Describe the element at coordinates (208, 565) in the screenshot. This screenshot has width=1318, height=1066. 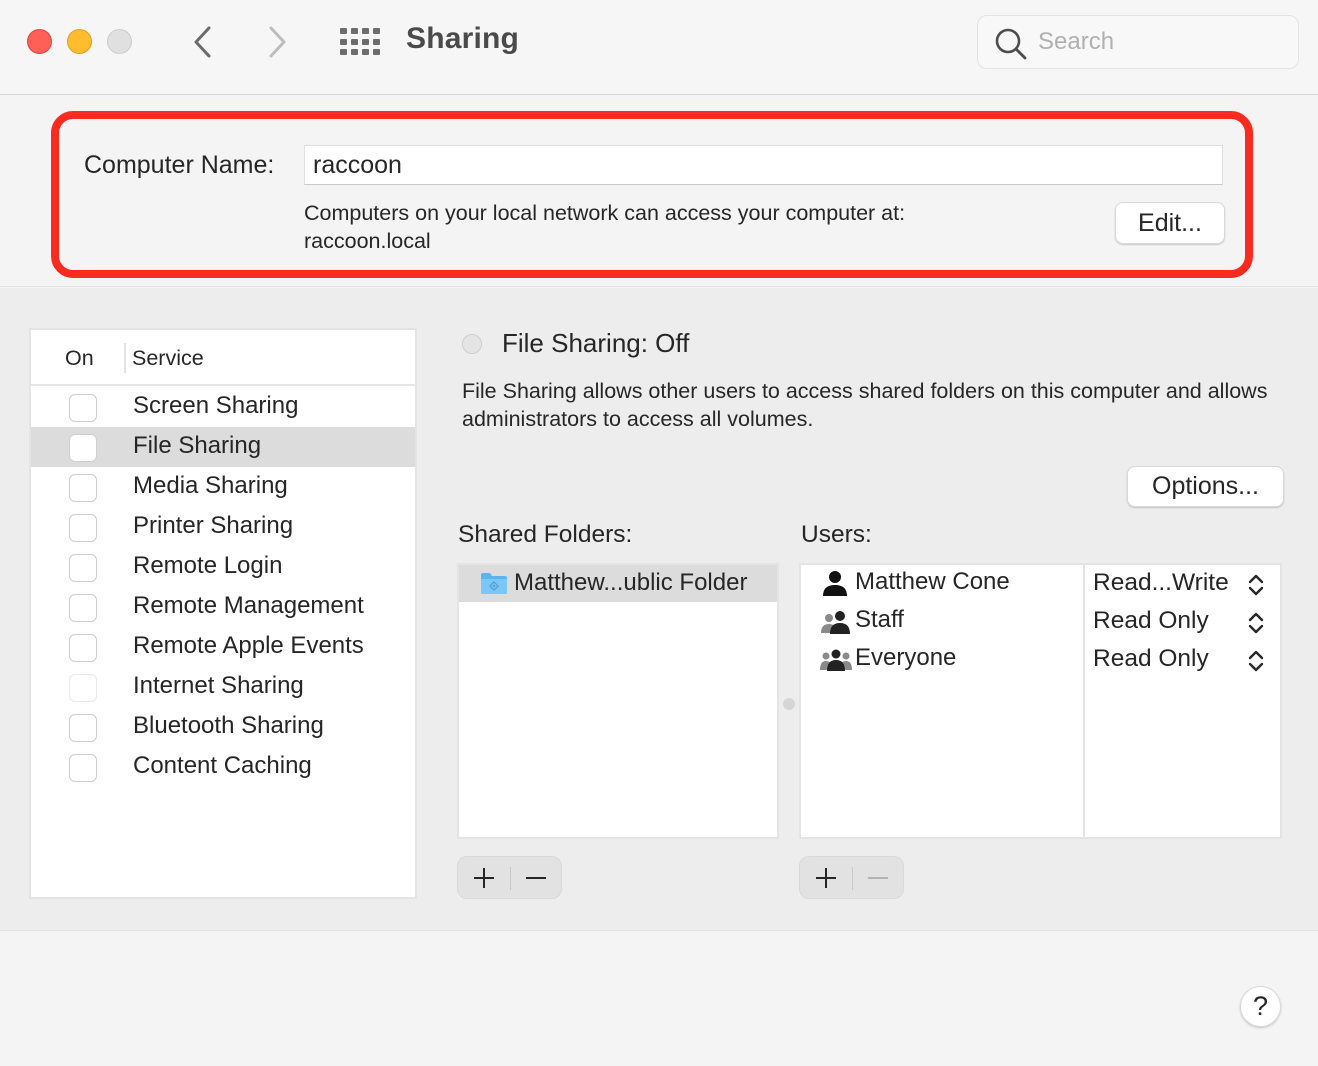
I see `service-name: Remote Login` at that location.